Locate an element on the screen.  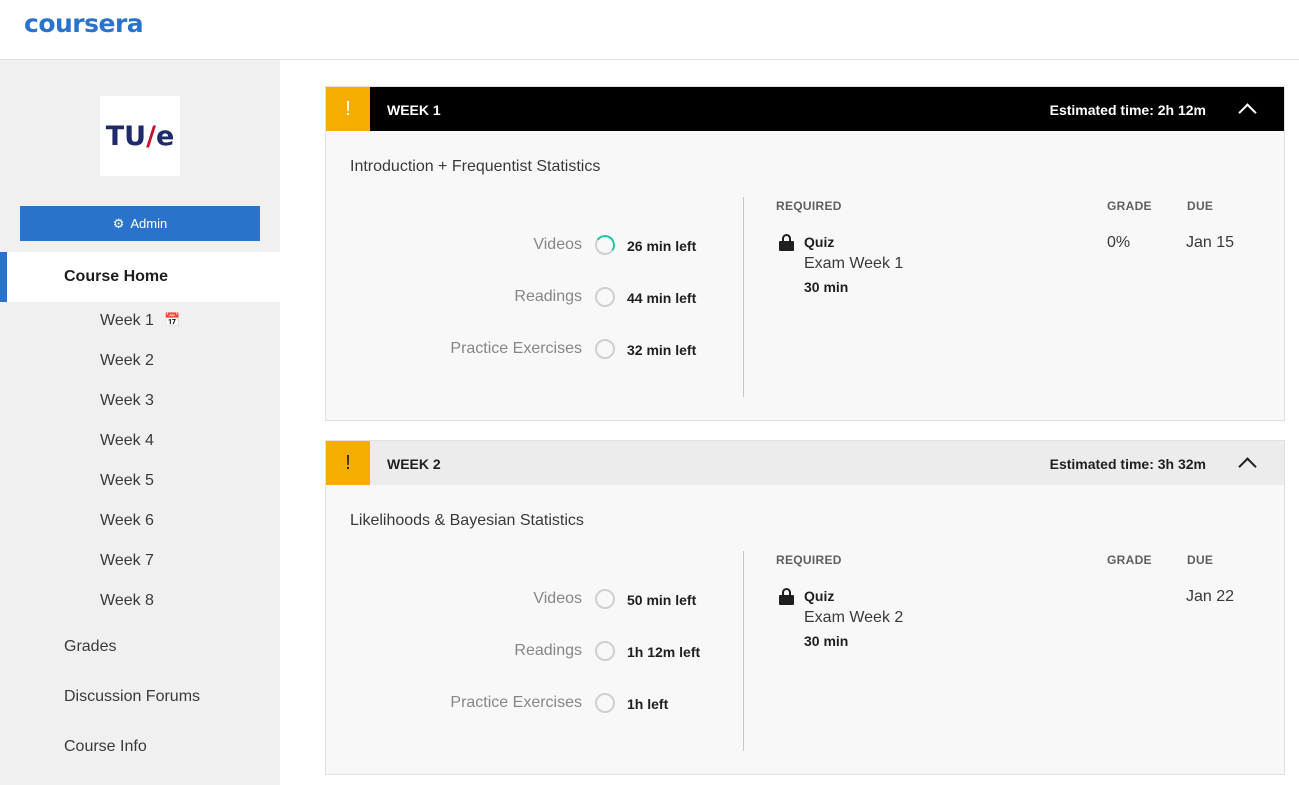
top-bar: coursera is located at coordinates (649, 30).